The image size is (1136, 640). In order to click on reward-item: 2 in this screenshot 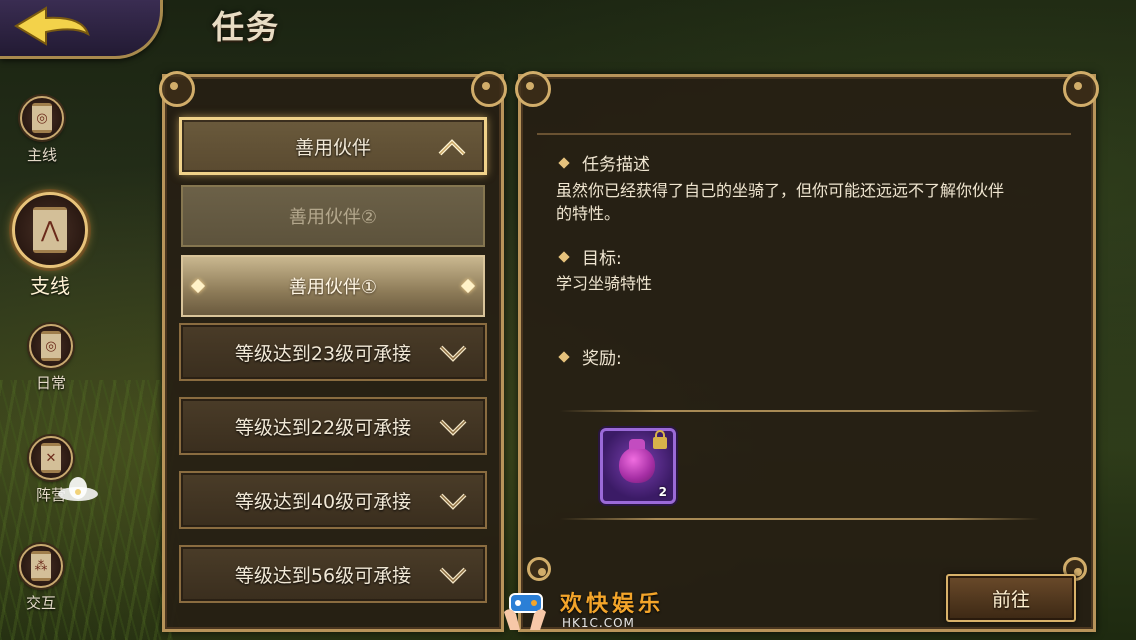, I will do `click(638, 466)`.